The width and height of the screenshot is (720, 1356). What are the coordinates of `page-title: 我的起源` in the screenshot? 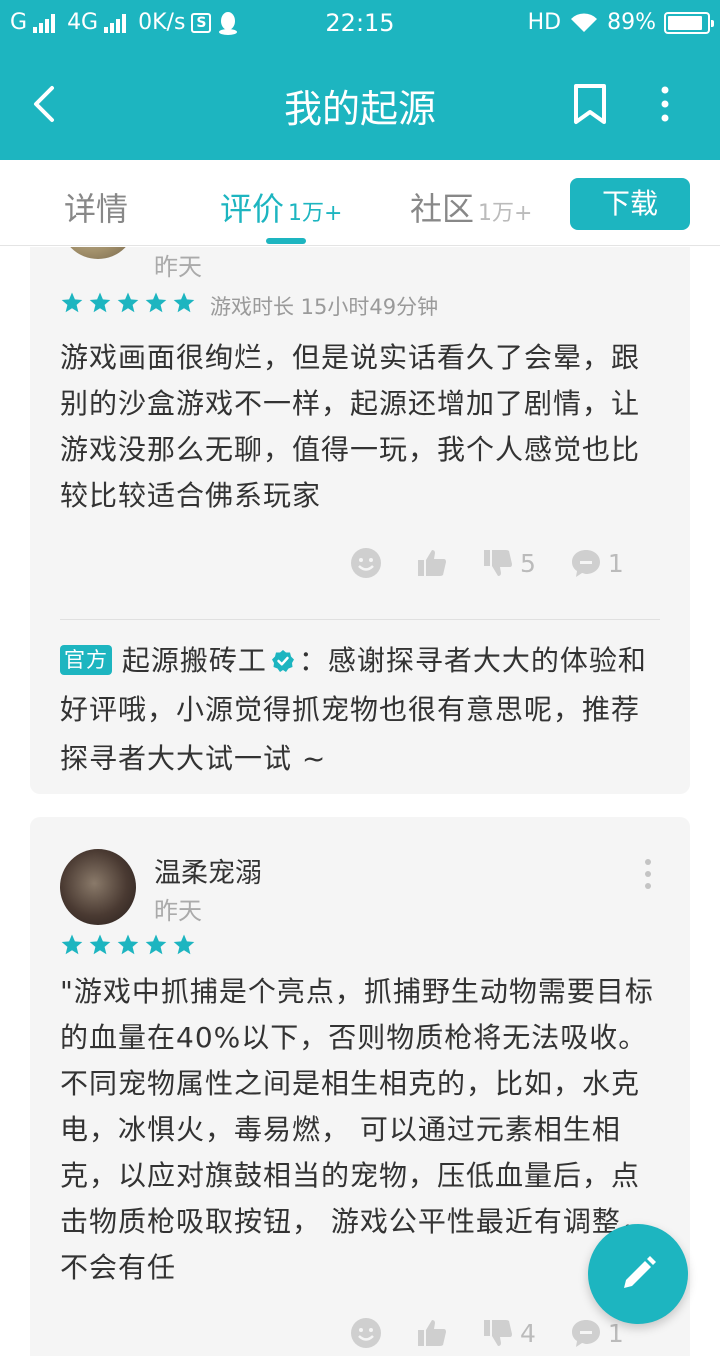 It's located at (359, 109).